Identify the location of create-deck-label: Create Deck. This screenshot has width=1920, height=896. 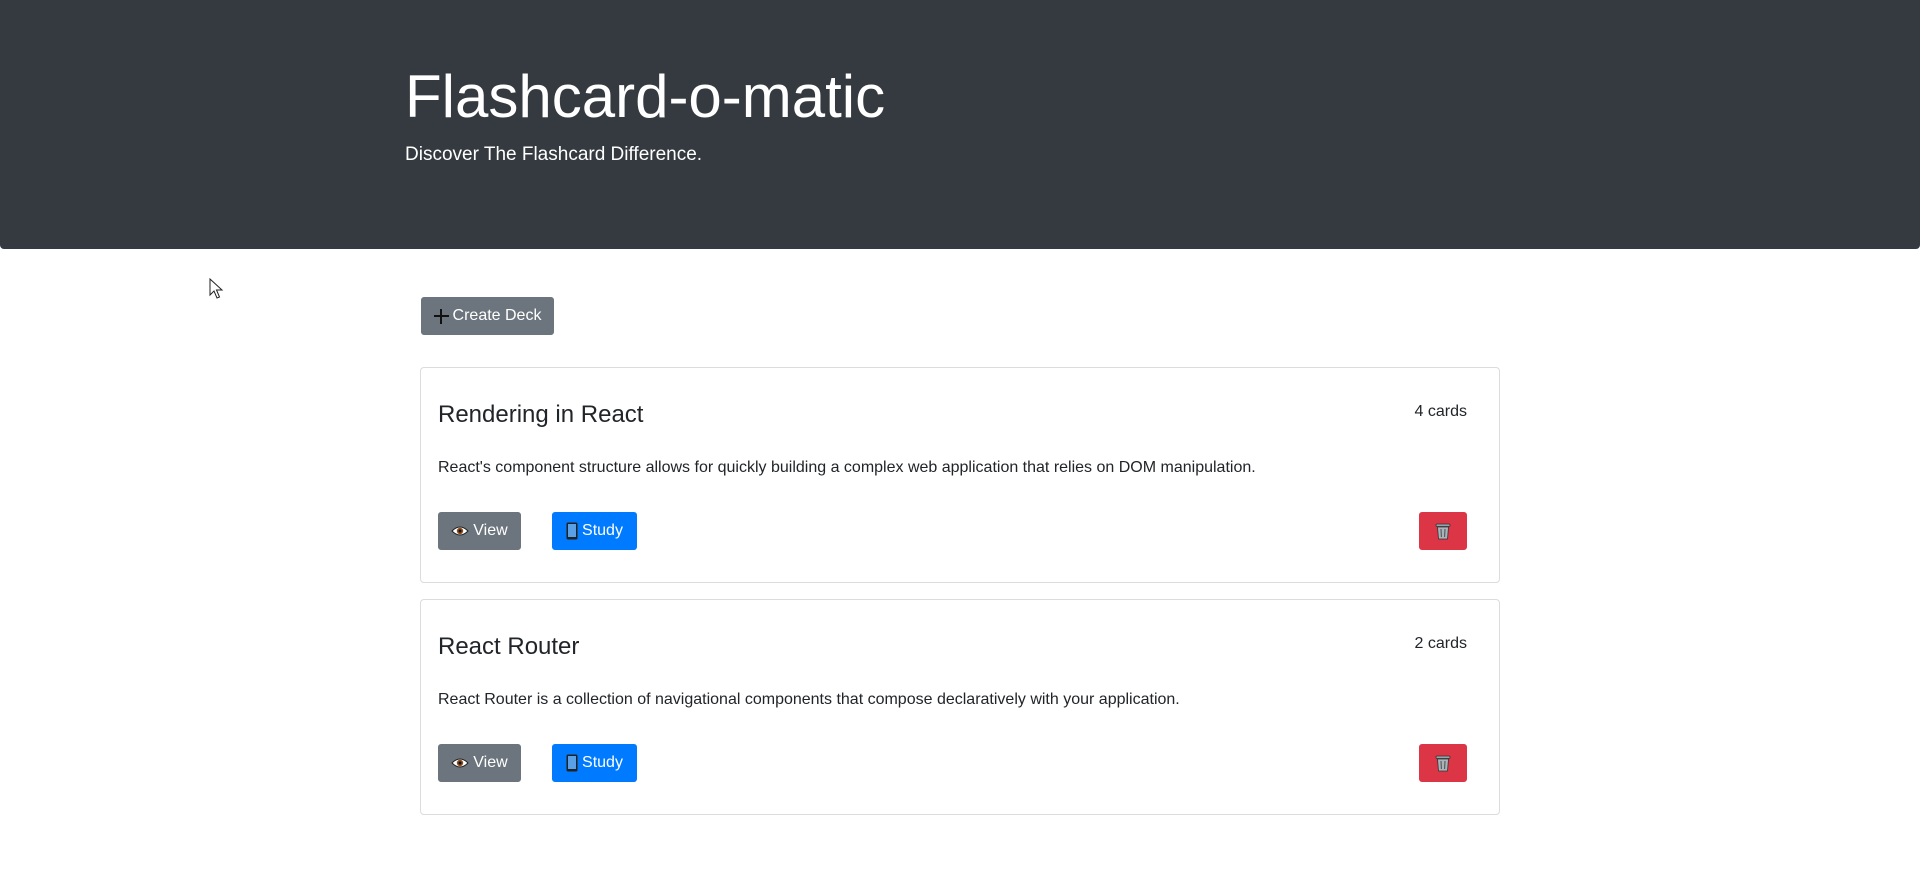
(497, 315).